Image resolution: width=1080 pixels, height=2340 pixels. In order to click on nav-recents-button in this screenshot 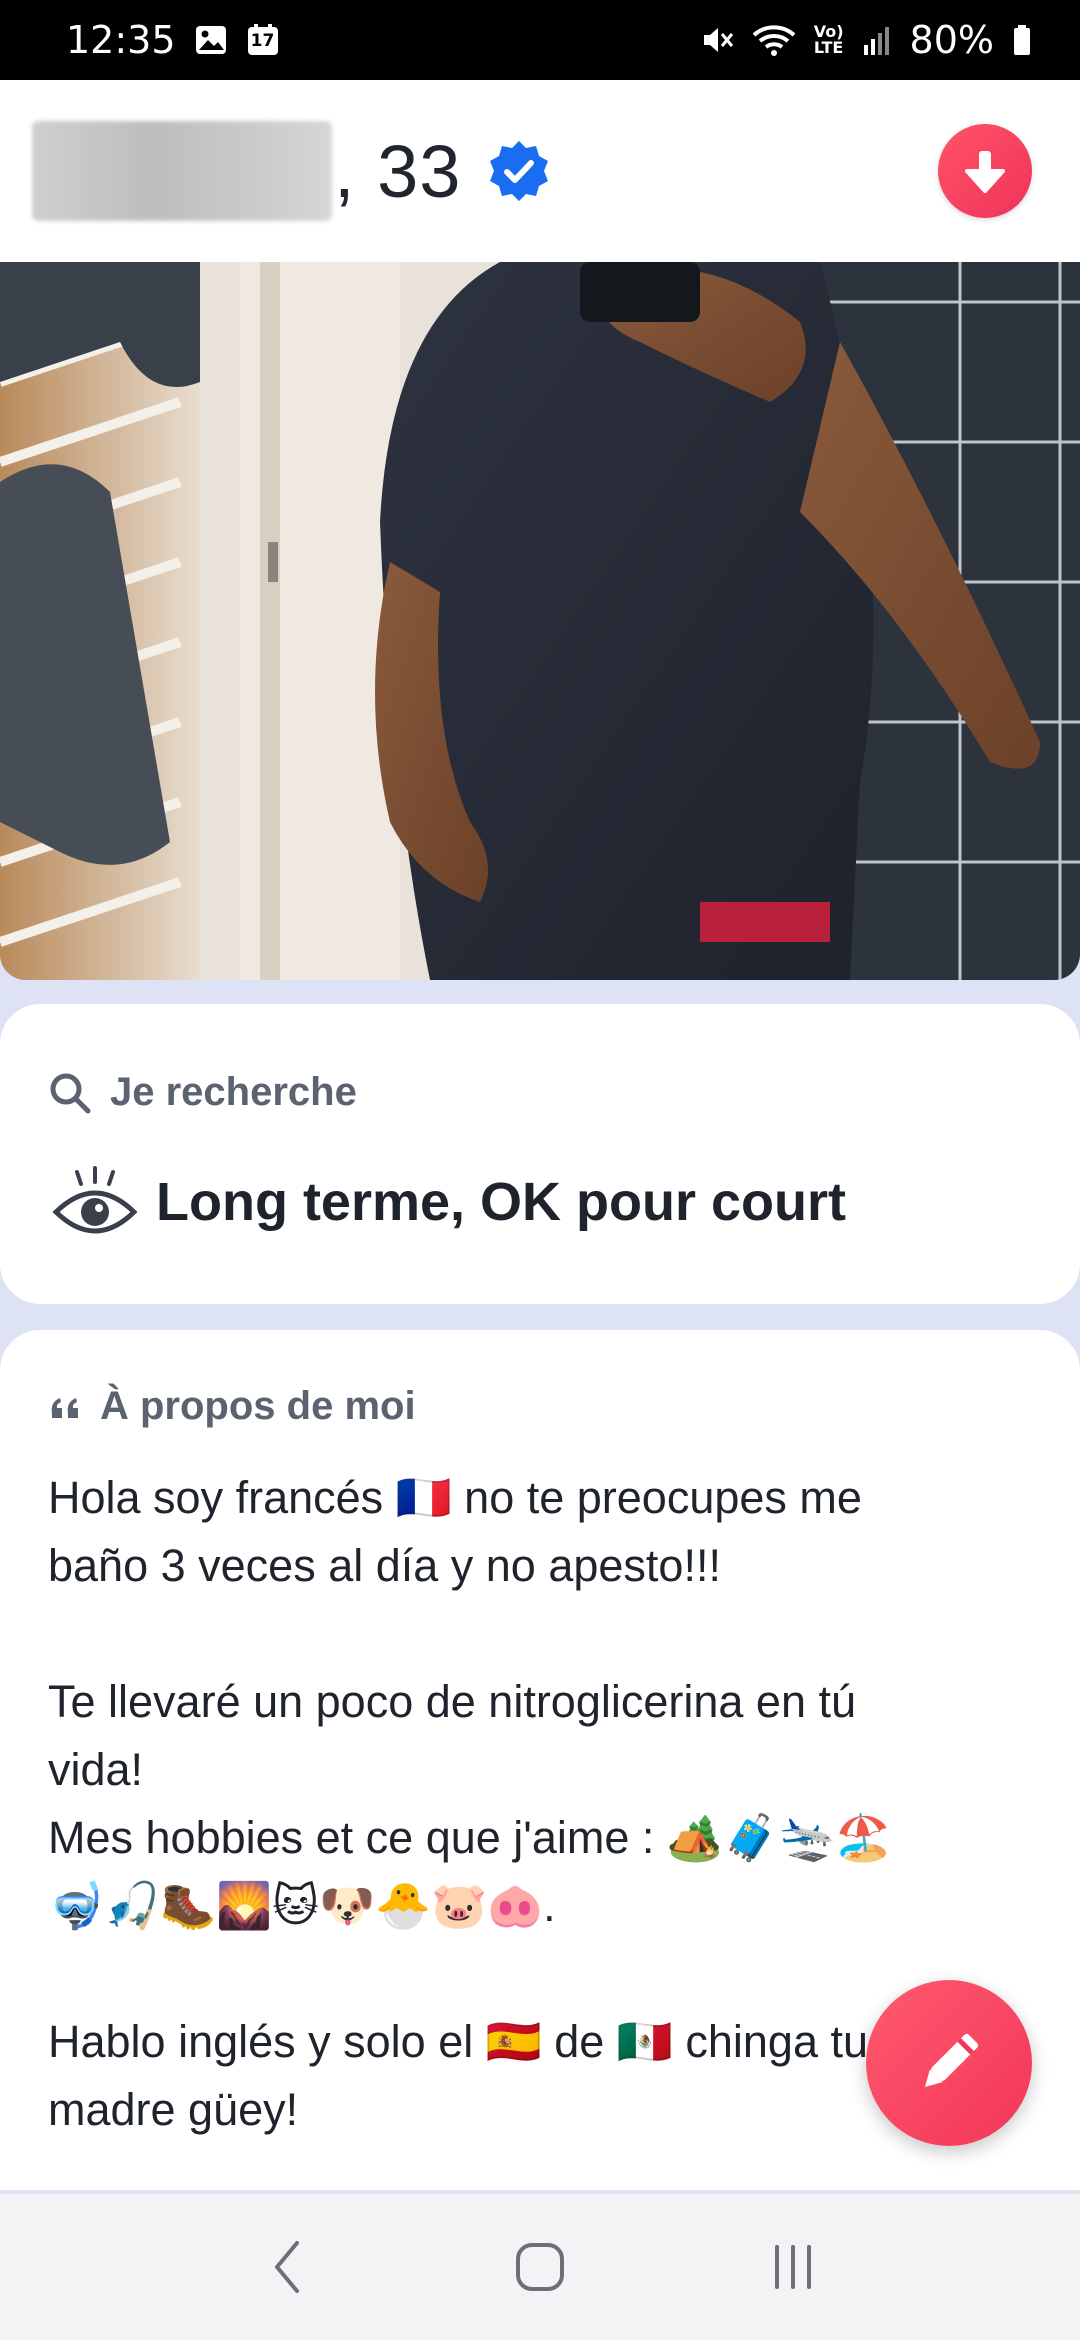, I will do `click(793, 2267)`.